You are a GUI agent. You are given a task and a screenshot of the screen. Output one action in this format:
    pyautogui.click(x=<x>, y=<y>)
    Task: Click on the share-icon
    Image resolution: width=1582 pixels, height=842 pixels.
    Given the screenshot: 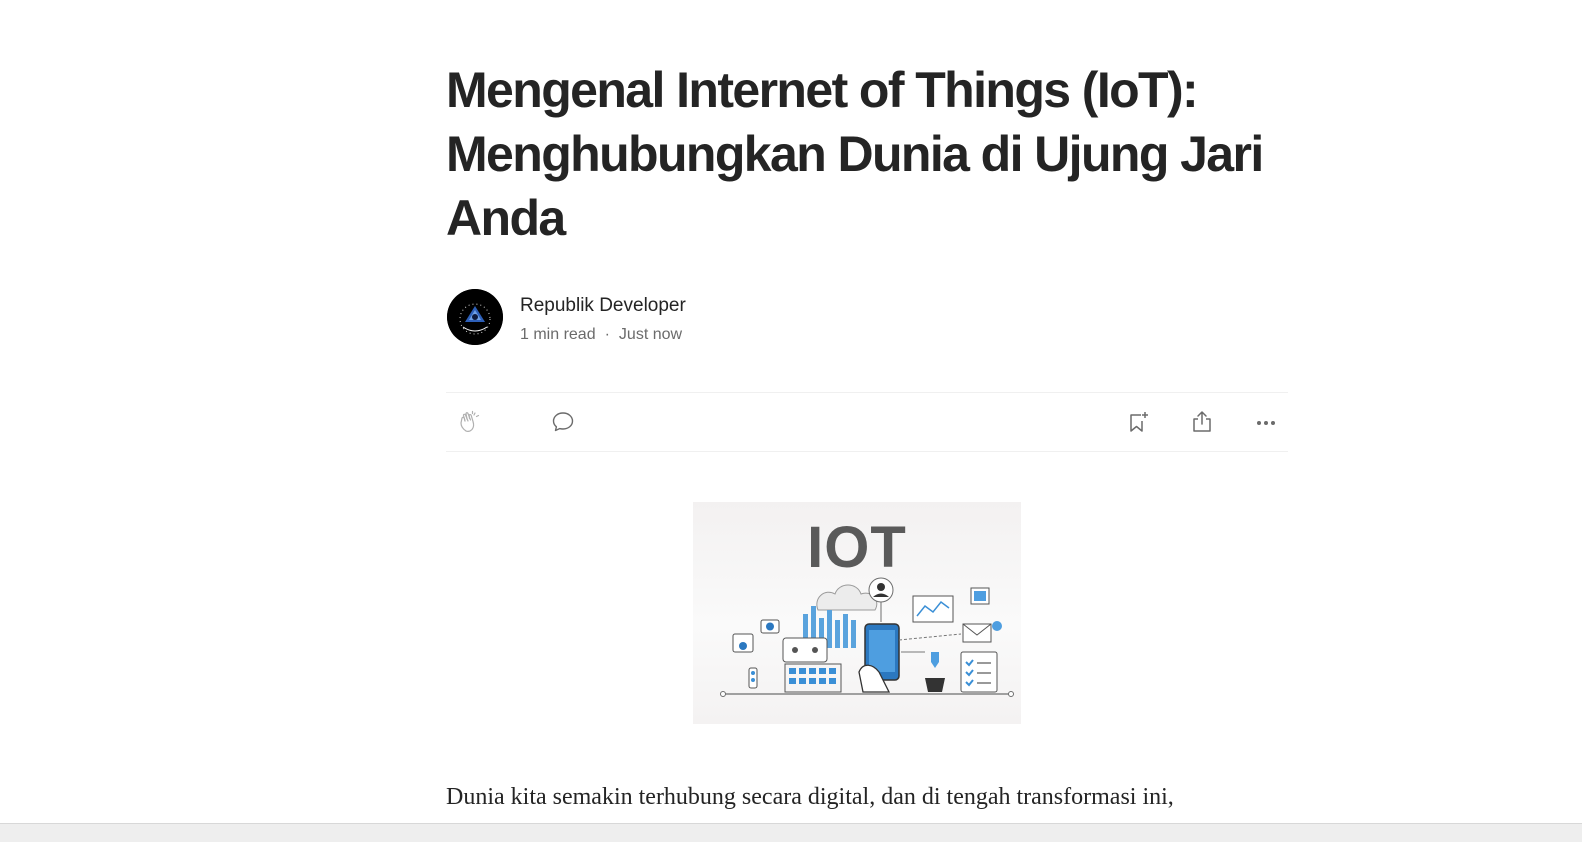 What is the action you would take?
    pyautogui.click(x=1202, y=421)
    